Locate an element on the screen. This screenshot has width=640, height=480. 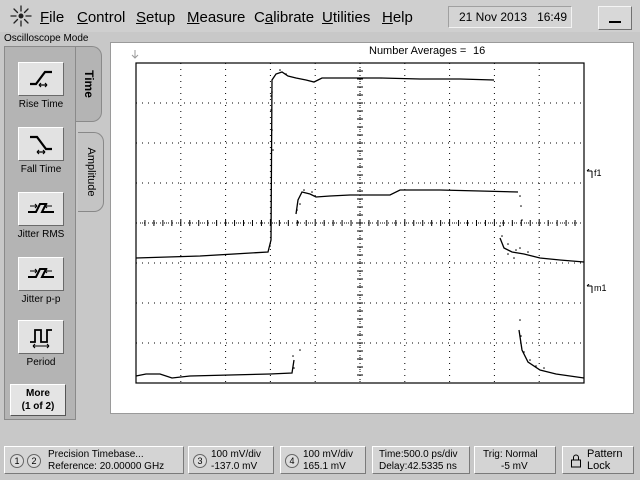
fall-time-tool: Fall Time is located at coordinates (41, 151).